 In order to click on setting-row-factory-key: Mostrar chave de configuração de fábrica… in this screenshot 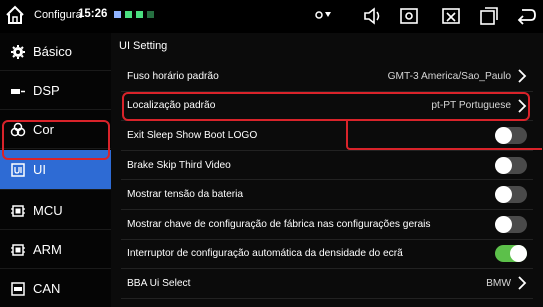, I will do `click(327, 225)`.